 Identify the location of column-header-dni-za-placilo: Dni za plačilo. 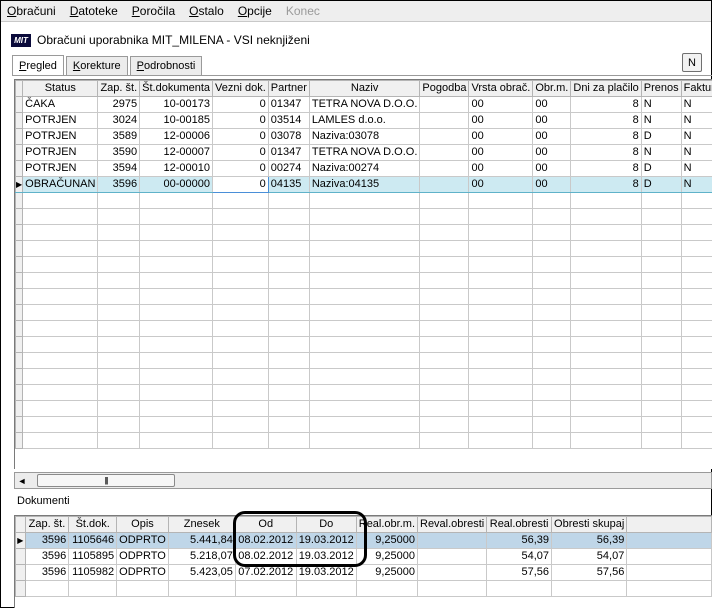
(606, 88).